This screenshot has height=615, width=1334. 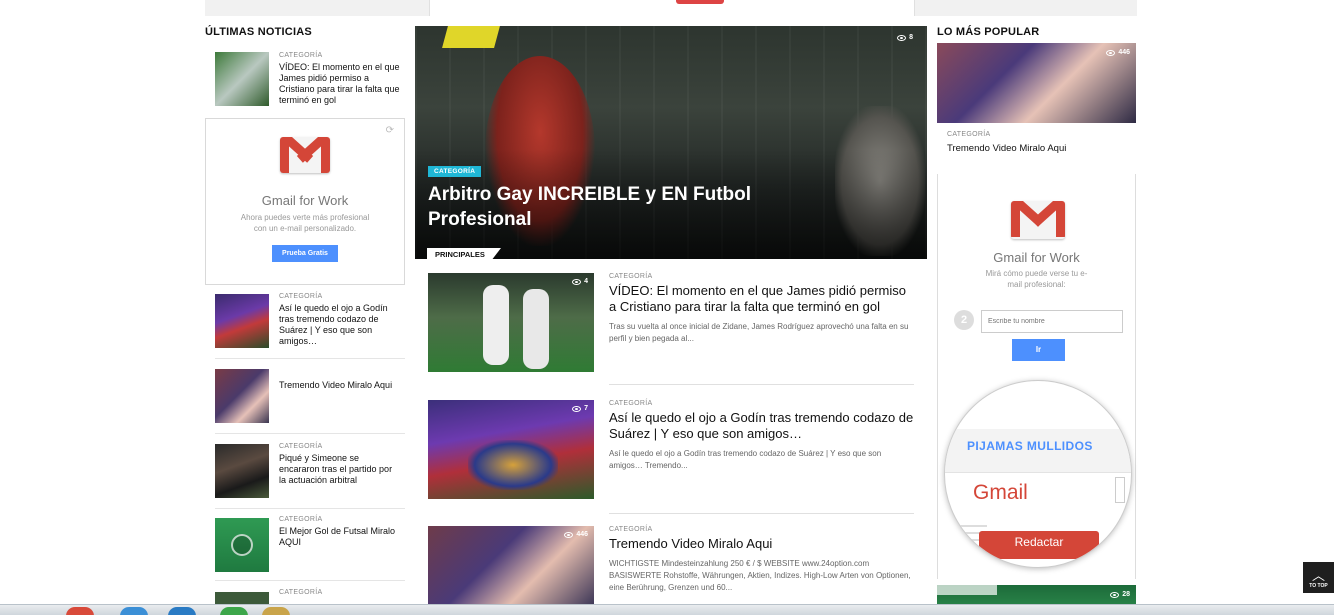 What do you see at coordinates (340, 537) in the screenshot?
I see `item-title: El Mejor Gol de Futsal Miralo AQUI` at bounding box center [340, 537].